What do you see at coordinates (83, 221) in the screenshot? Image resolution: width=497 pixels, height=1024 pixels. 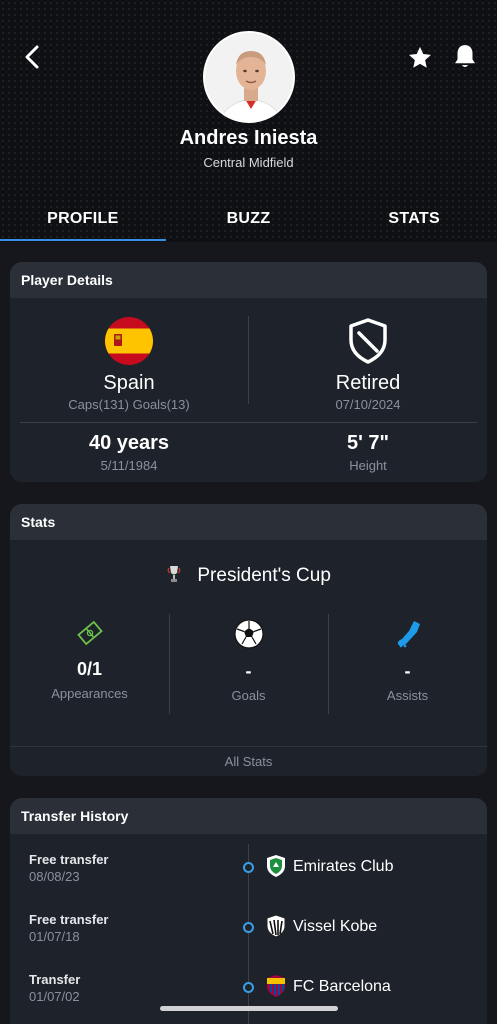 I see `tab-profile: PROFILE` at bounding box center [83, 221].